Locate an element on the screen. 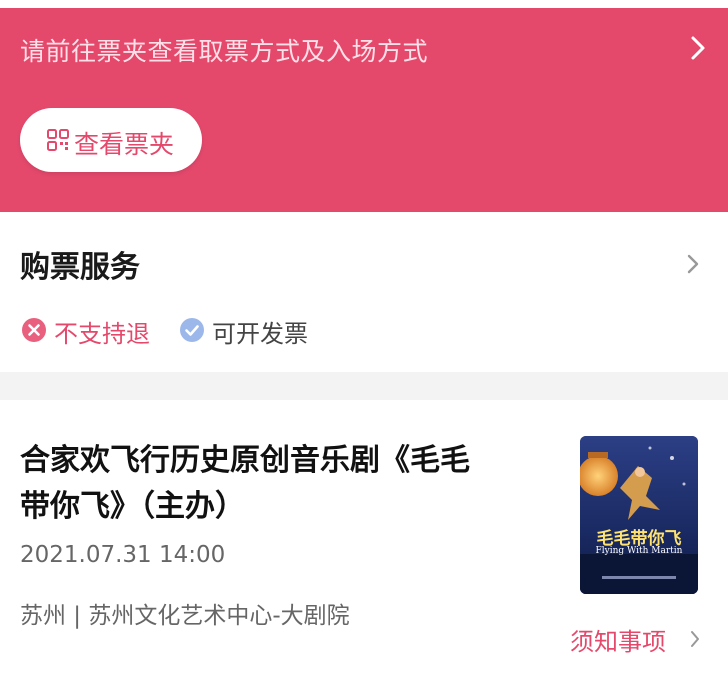  x-circle-icon is located at coordinates (34, 330).